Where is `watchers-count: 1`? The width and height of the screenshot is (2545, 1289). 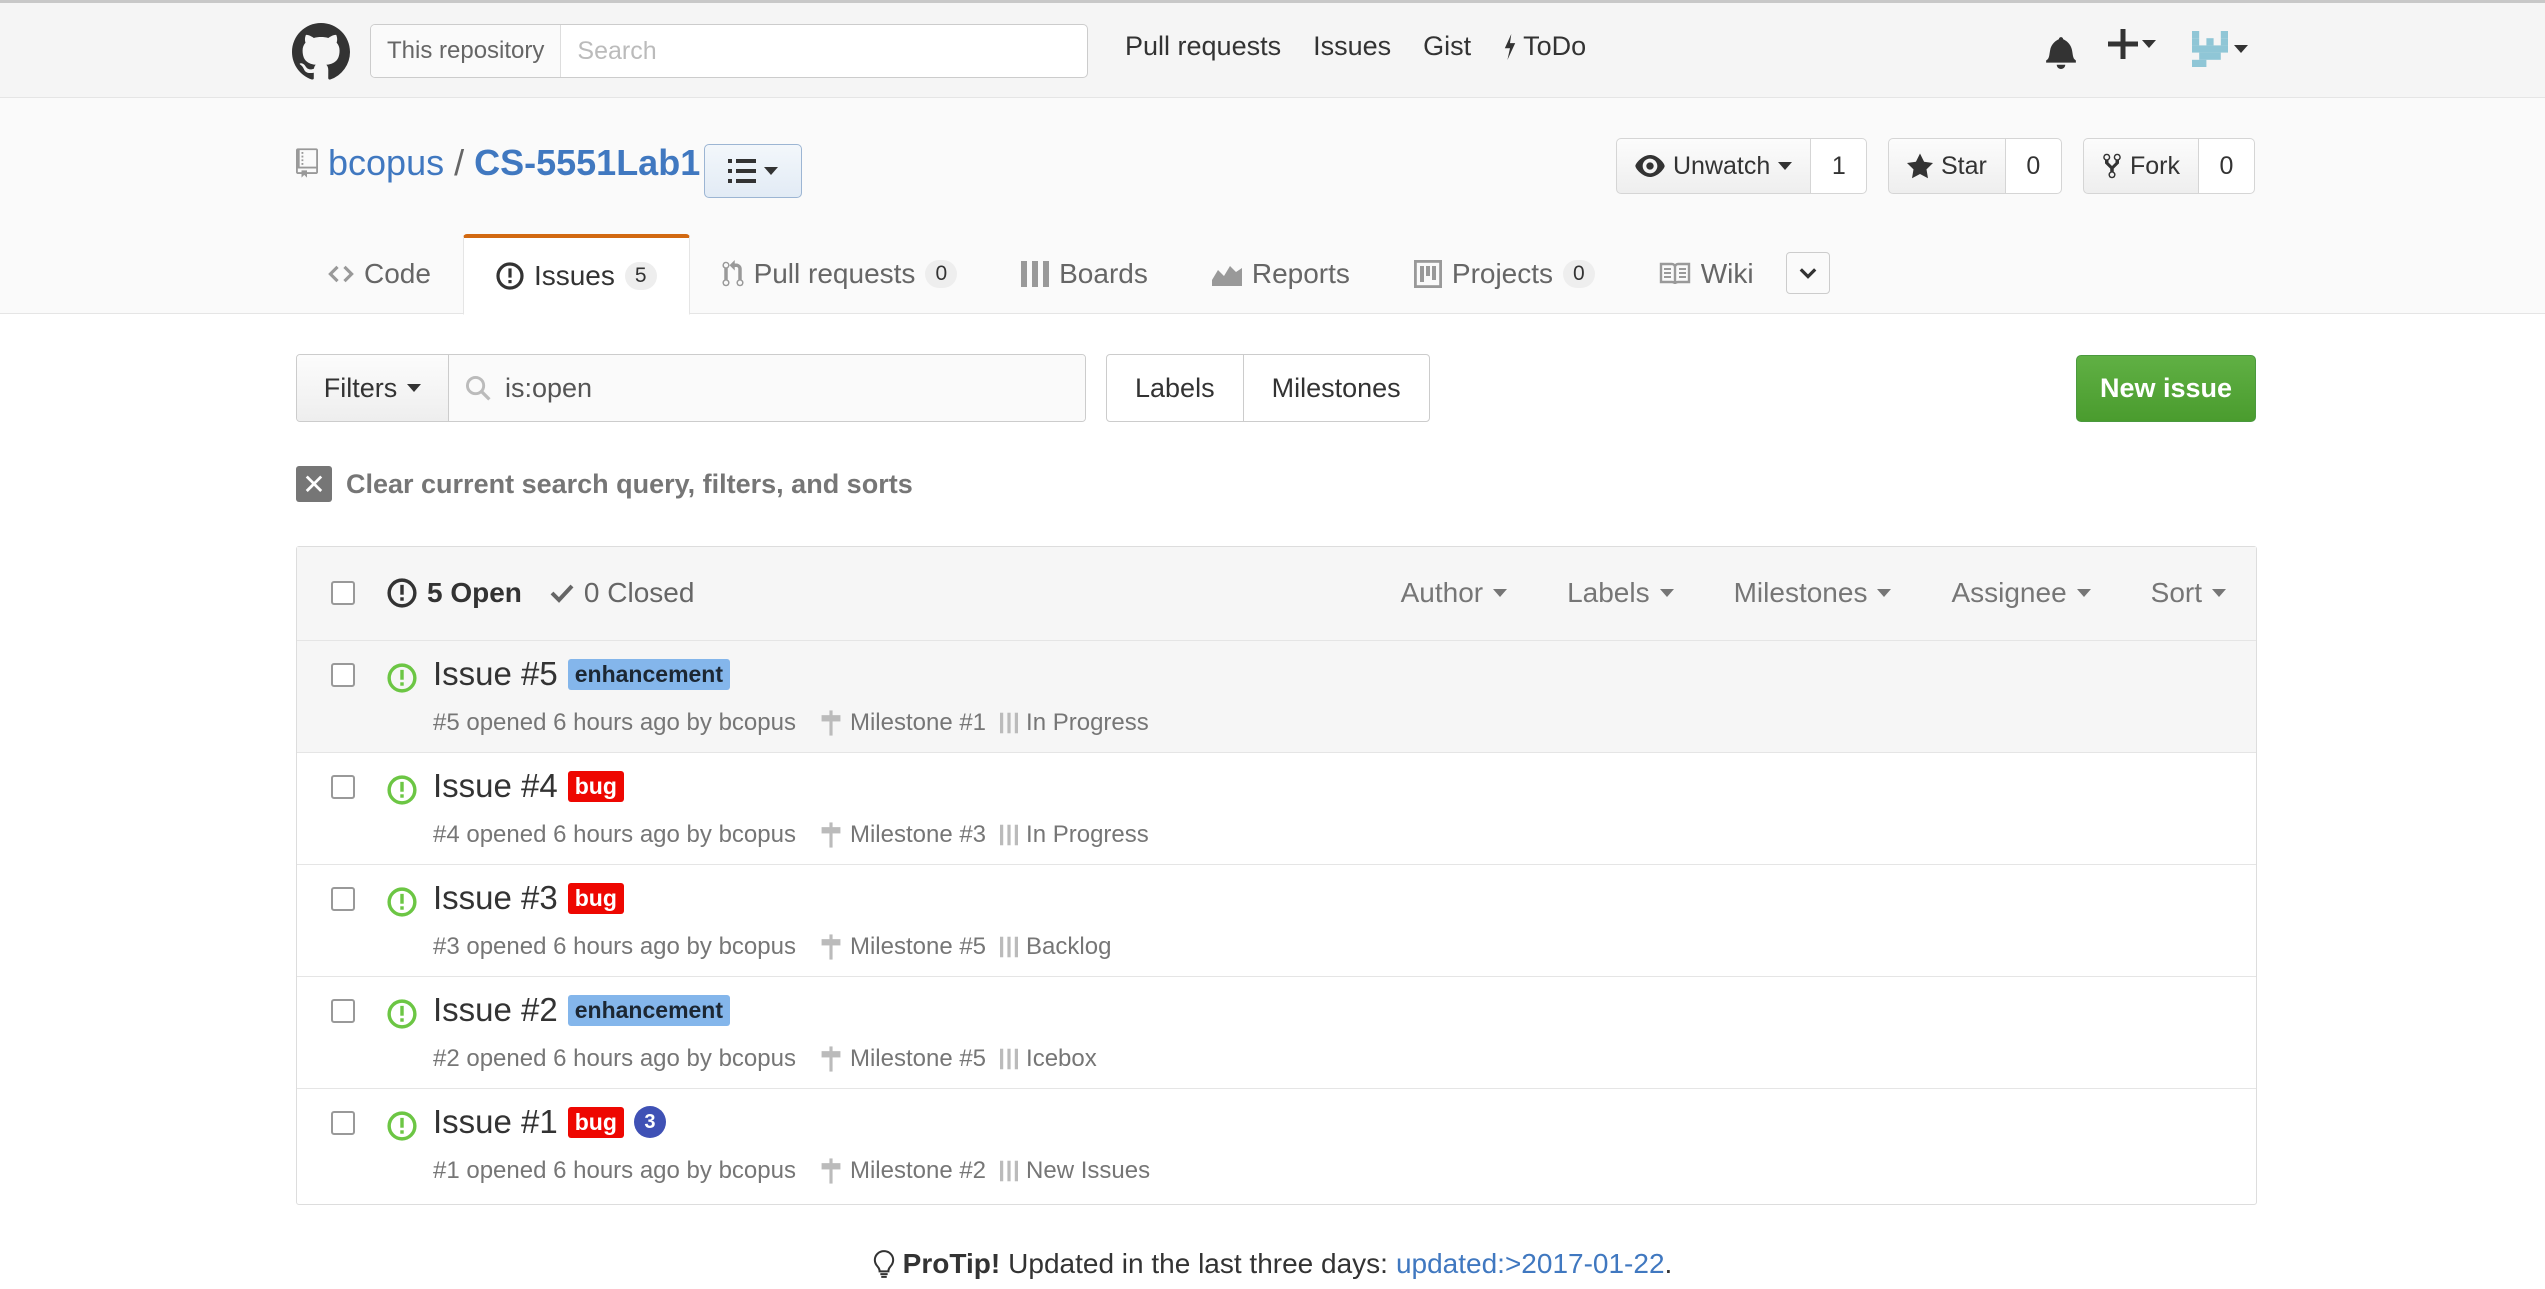
watchers-count: 1 is located at coordinates (1839, 166).